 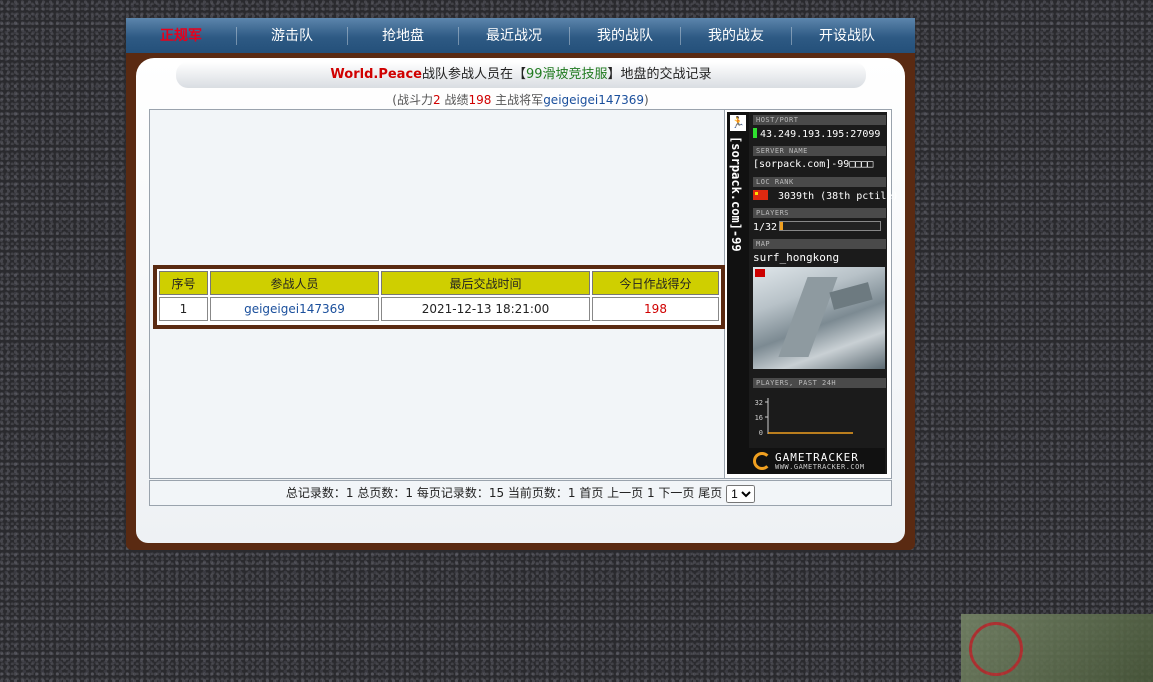 I want to click on stats-label-power: (战斗力, so click(x=412, y=100).